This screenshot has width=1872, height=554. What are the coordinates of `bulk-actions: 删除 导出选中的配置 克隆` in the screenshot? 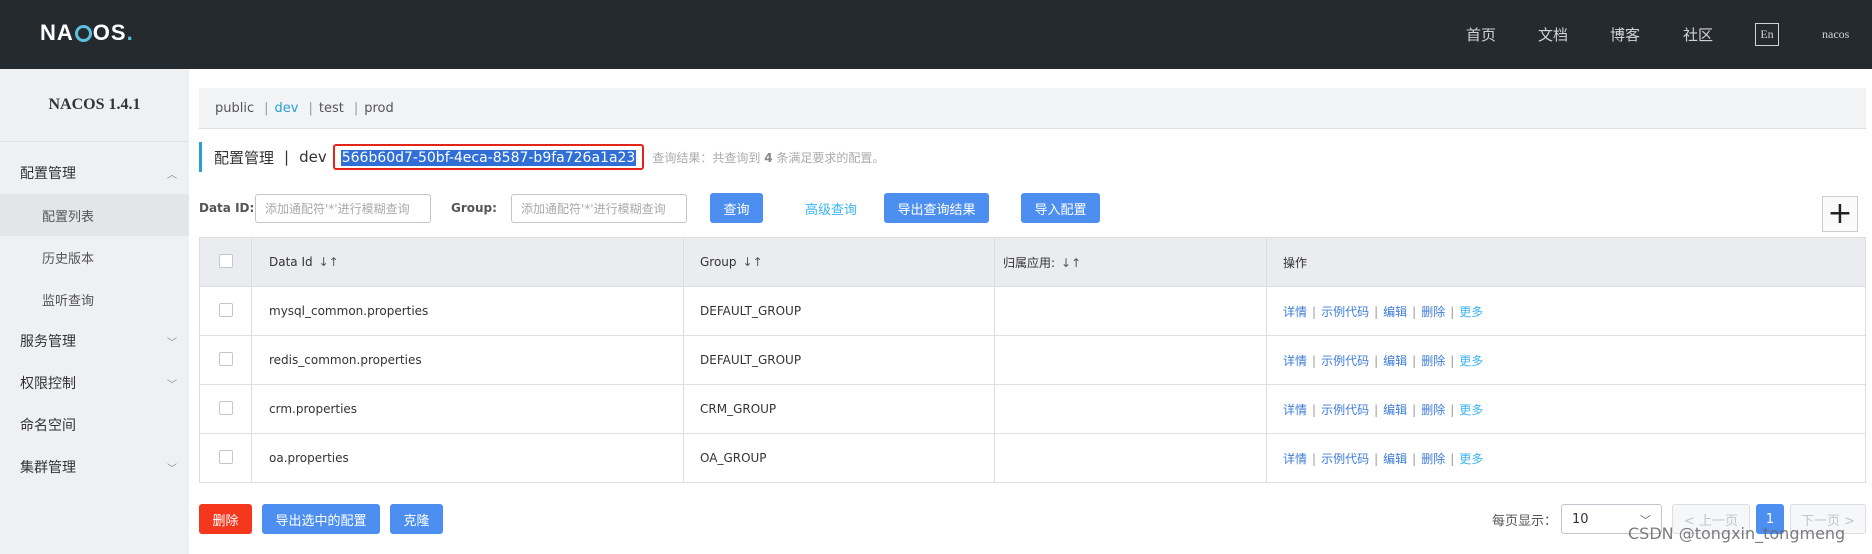 It's located at (321, 519).